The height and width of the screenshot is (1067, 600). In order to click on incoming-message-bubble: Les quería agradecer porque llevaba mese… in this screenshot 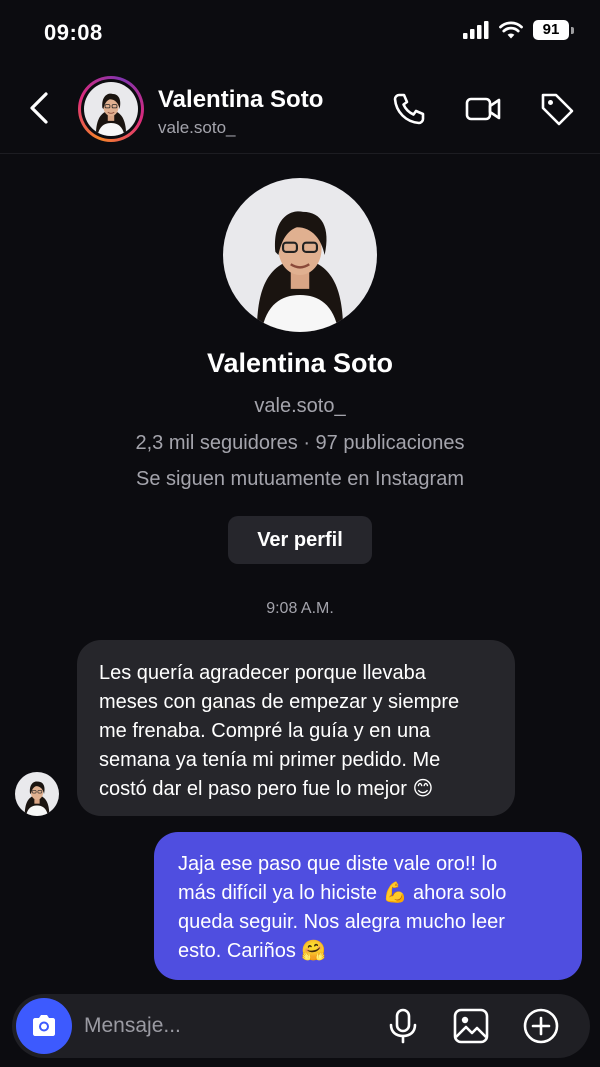, I will do `click(296, 728)`.